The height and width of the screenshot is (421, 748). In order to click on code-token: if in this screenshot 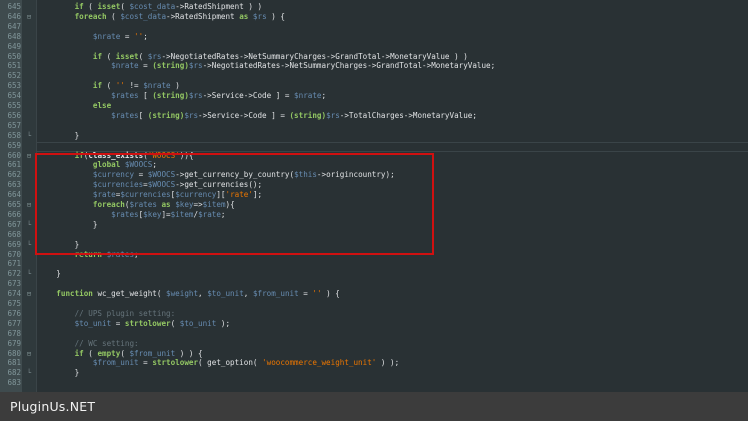, I will do `click(97, 86)`.